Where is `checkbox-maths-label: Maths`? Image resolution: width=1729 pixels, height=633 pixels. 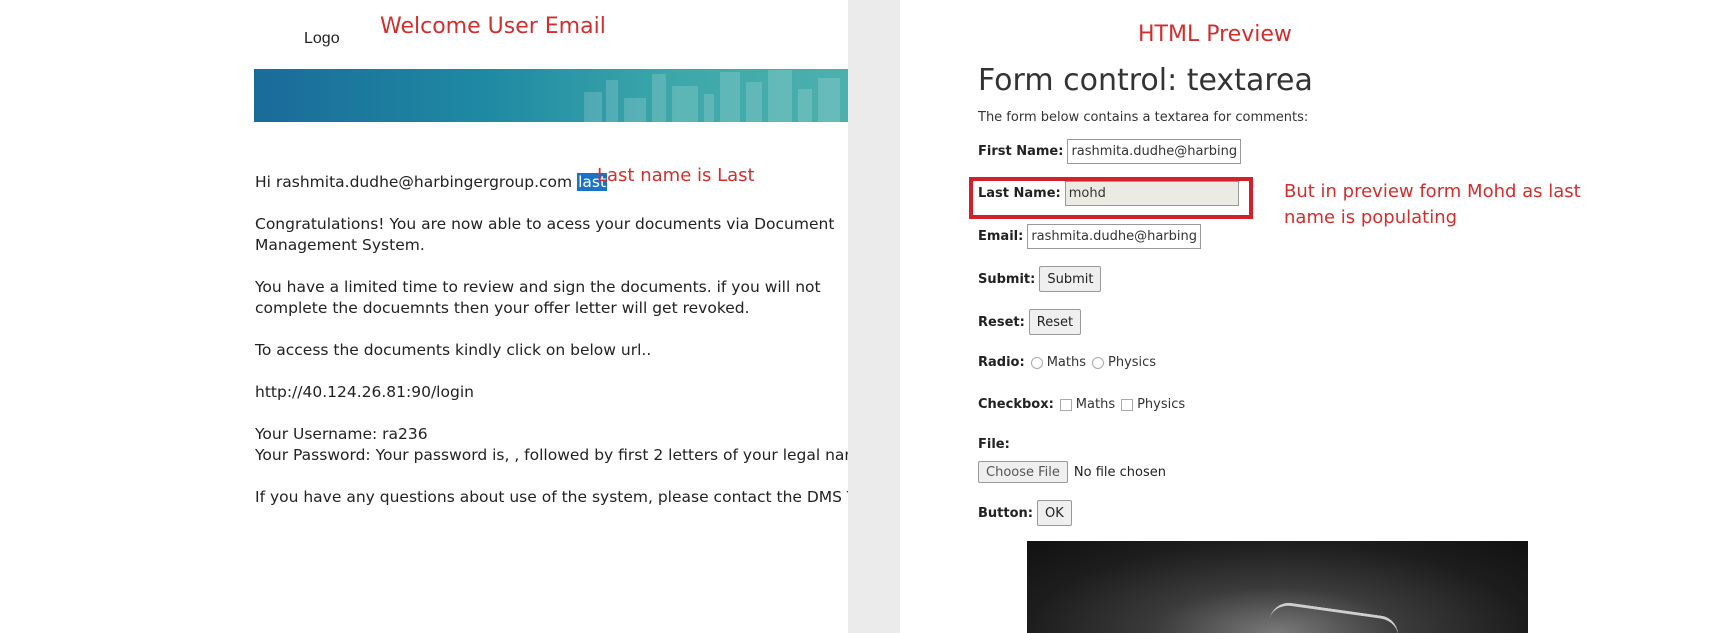 checkbox-maths-label: Maths is located at coordinates (1095, 404).